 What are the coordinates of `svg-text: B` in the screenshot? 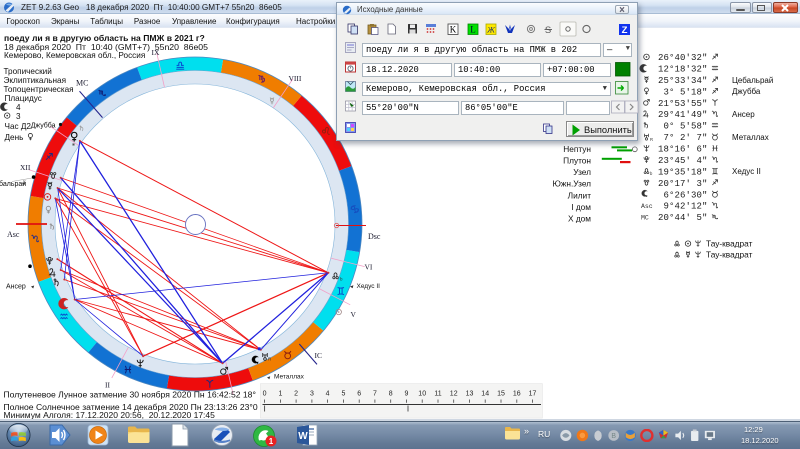 It's located at (613, 436).